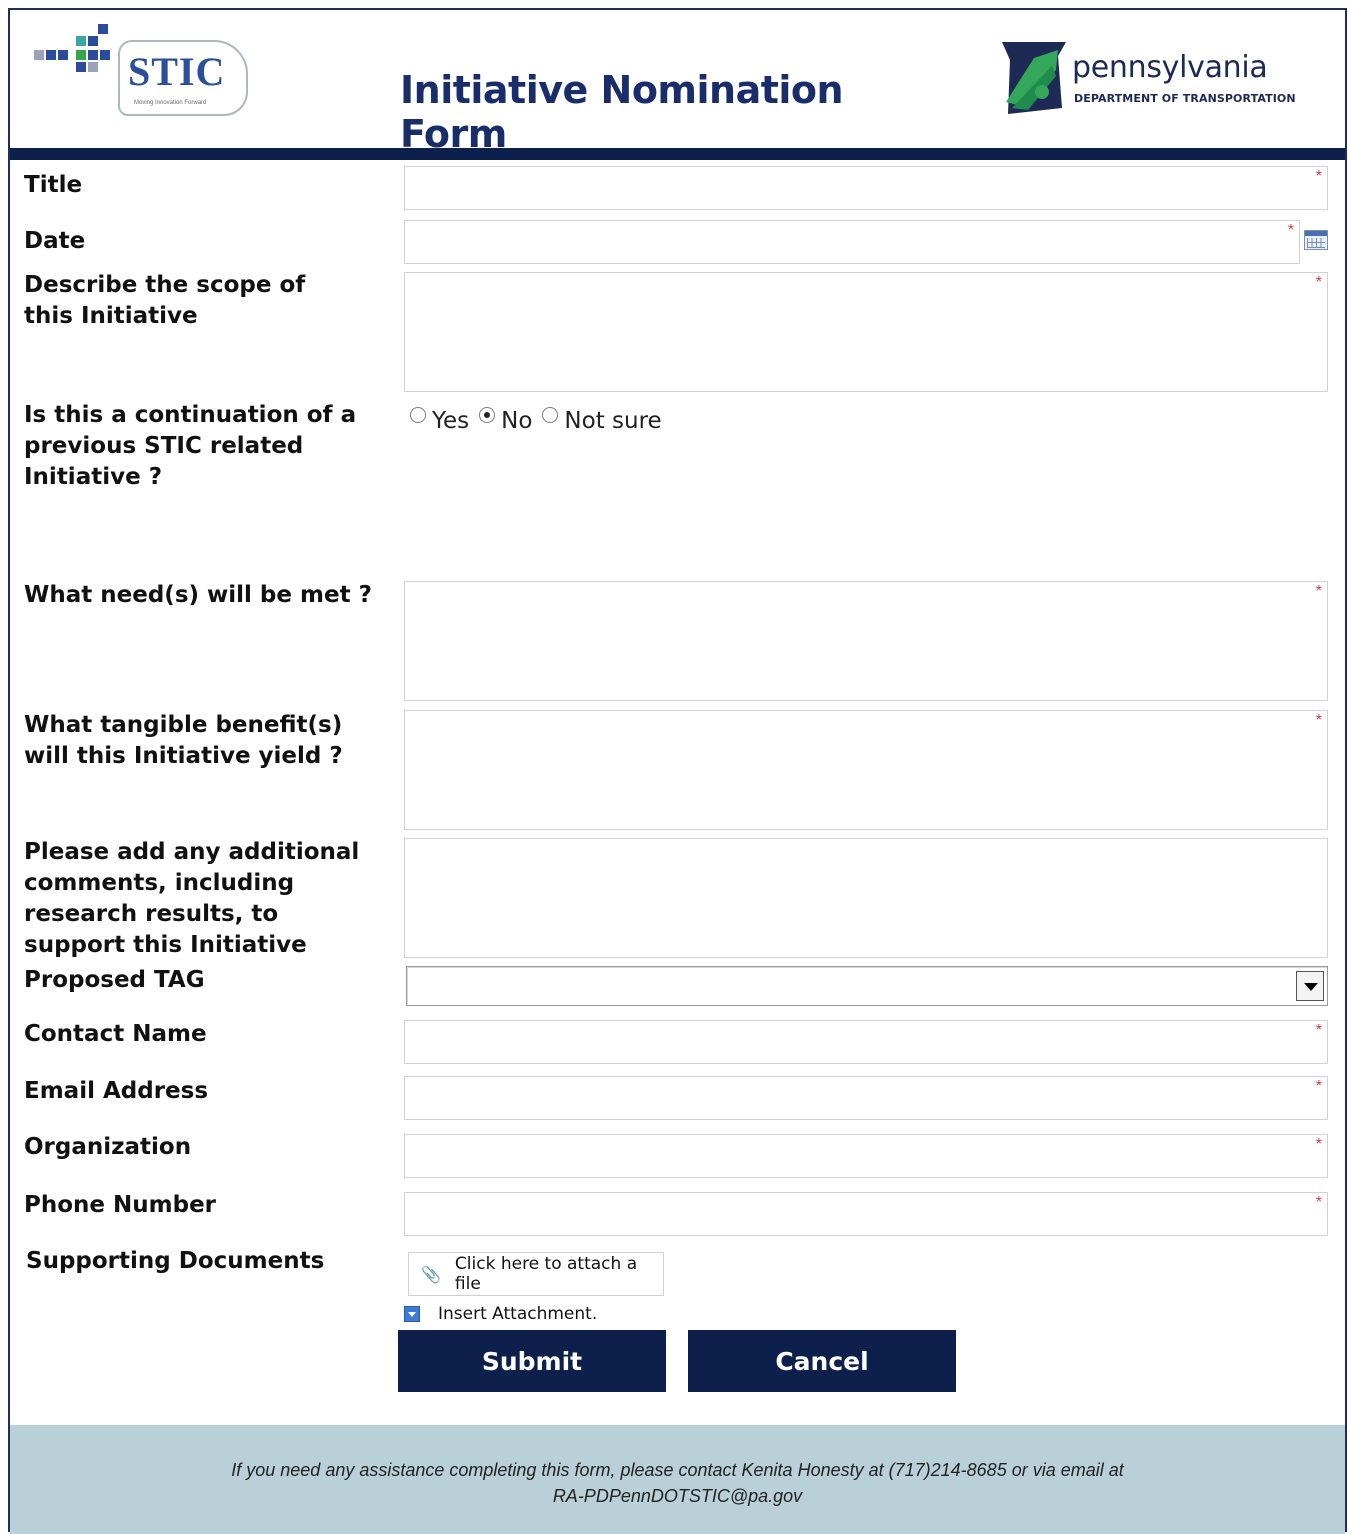  Describe the element at coordinates (866, 898) in the screenshot. I see `comments-textarea` at that location.